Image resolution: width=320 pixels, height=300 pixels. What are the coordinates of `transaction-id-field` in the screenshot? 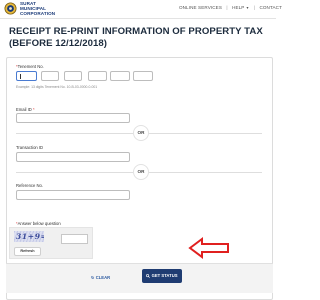 It's located at (73, 157).